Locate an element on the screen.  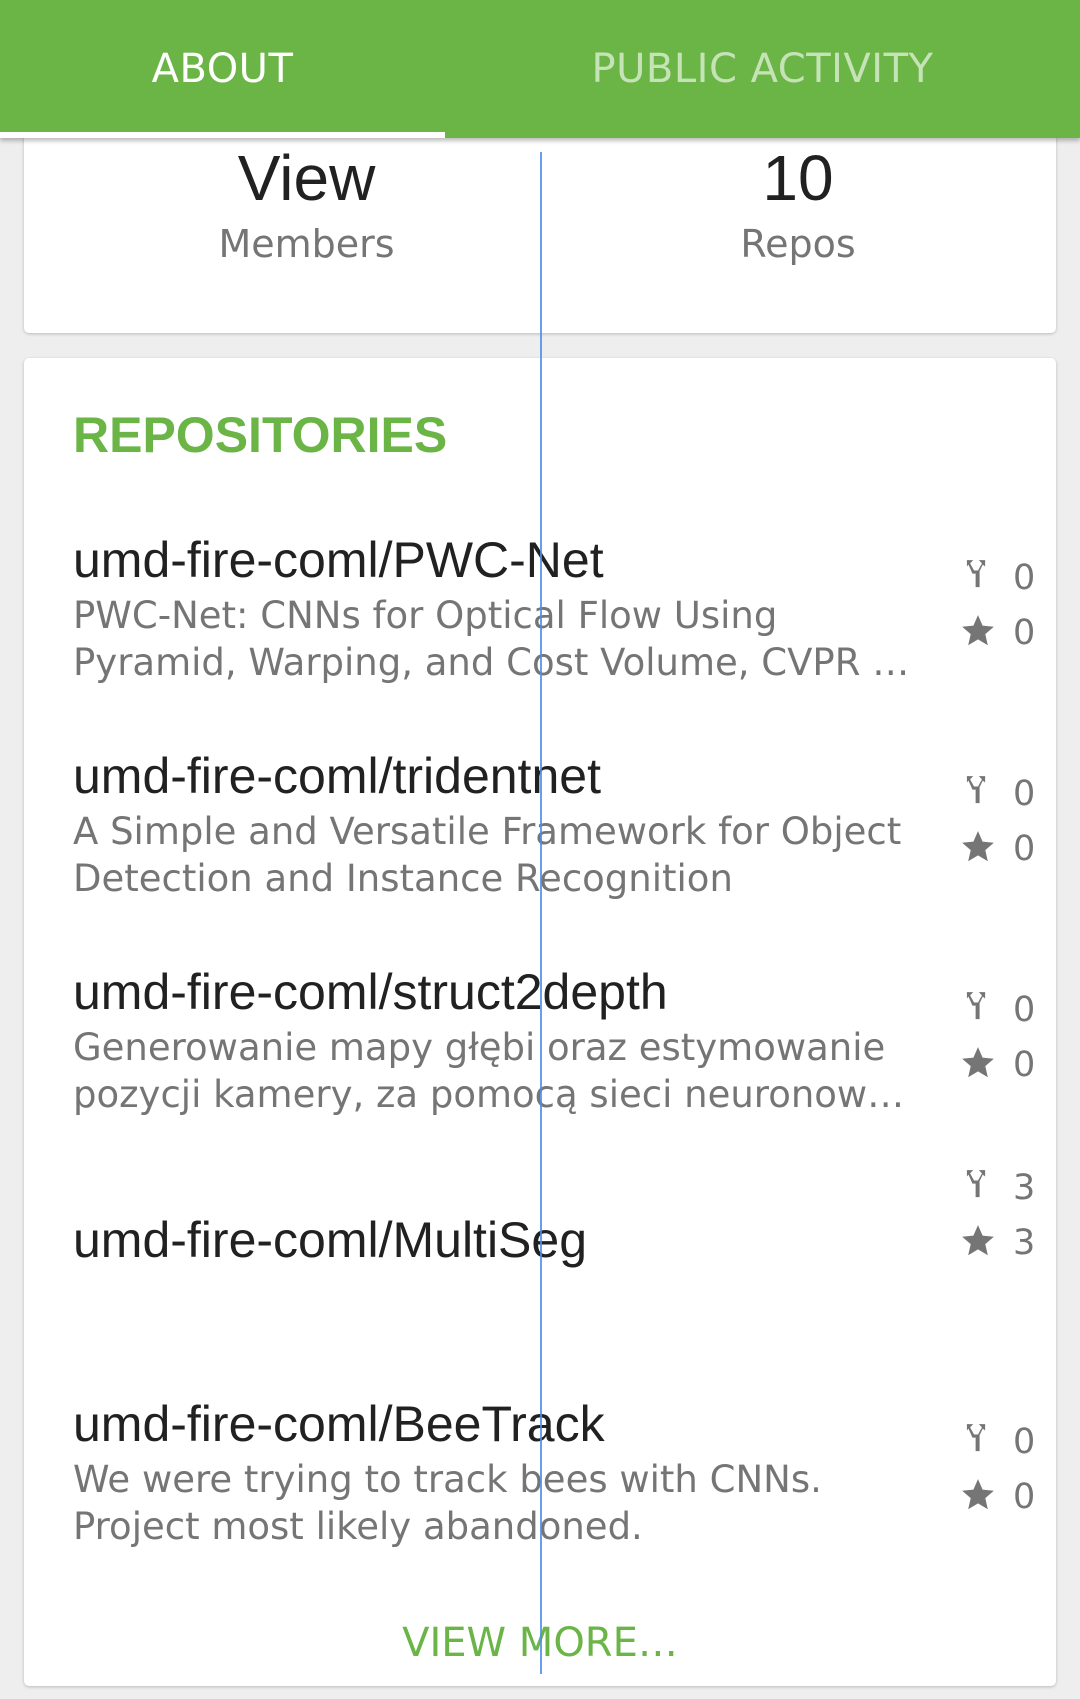
members-stat: View Members is located at coordinates (306, 206).